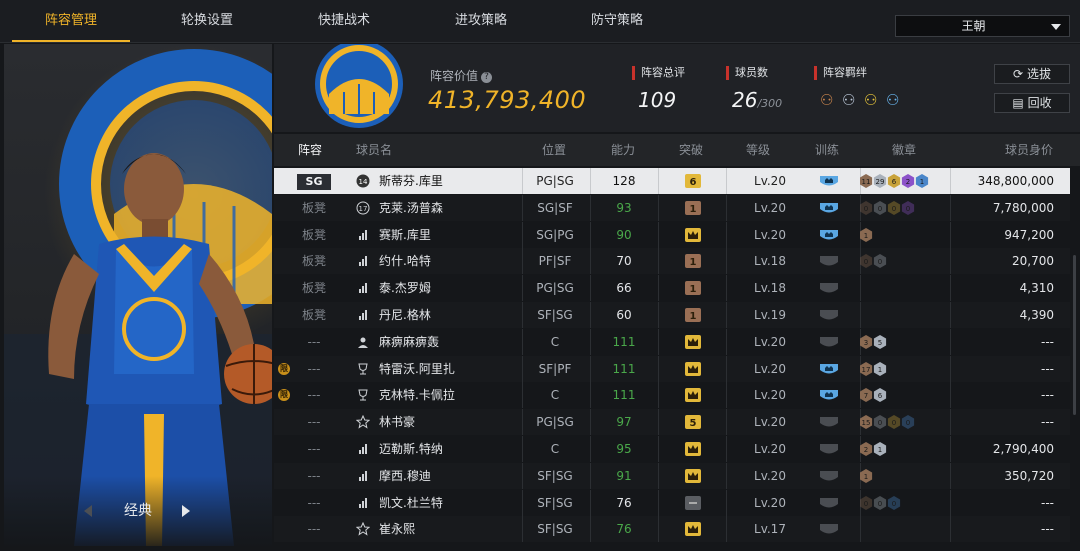 This screenshot has height=551, width=1080. I want to click on bond-3-icon: ⚇, so click(870, 100).